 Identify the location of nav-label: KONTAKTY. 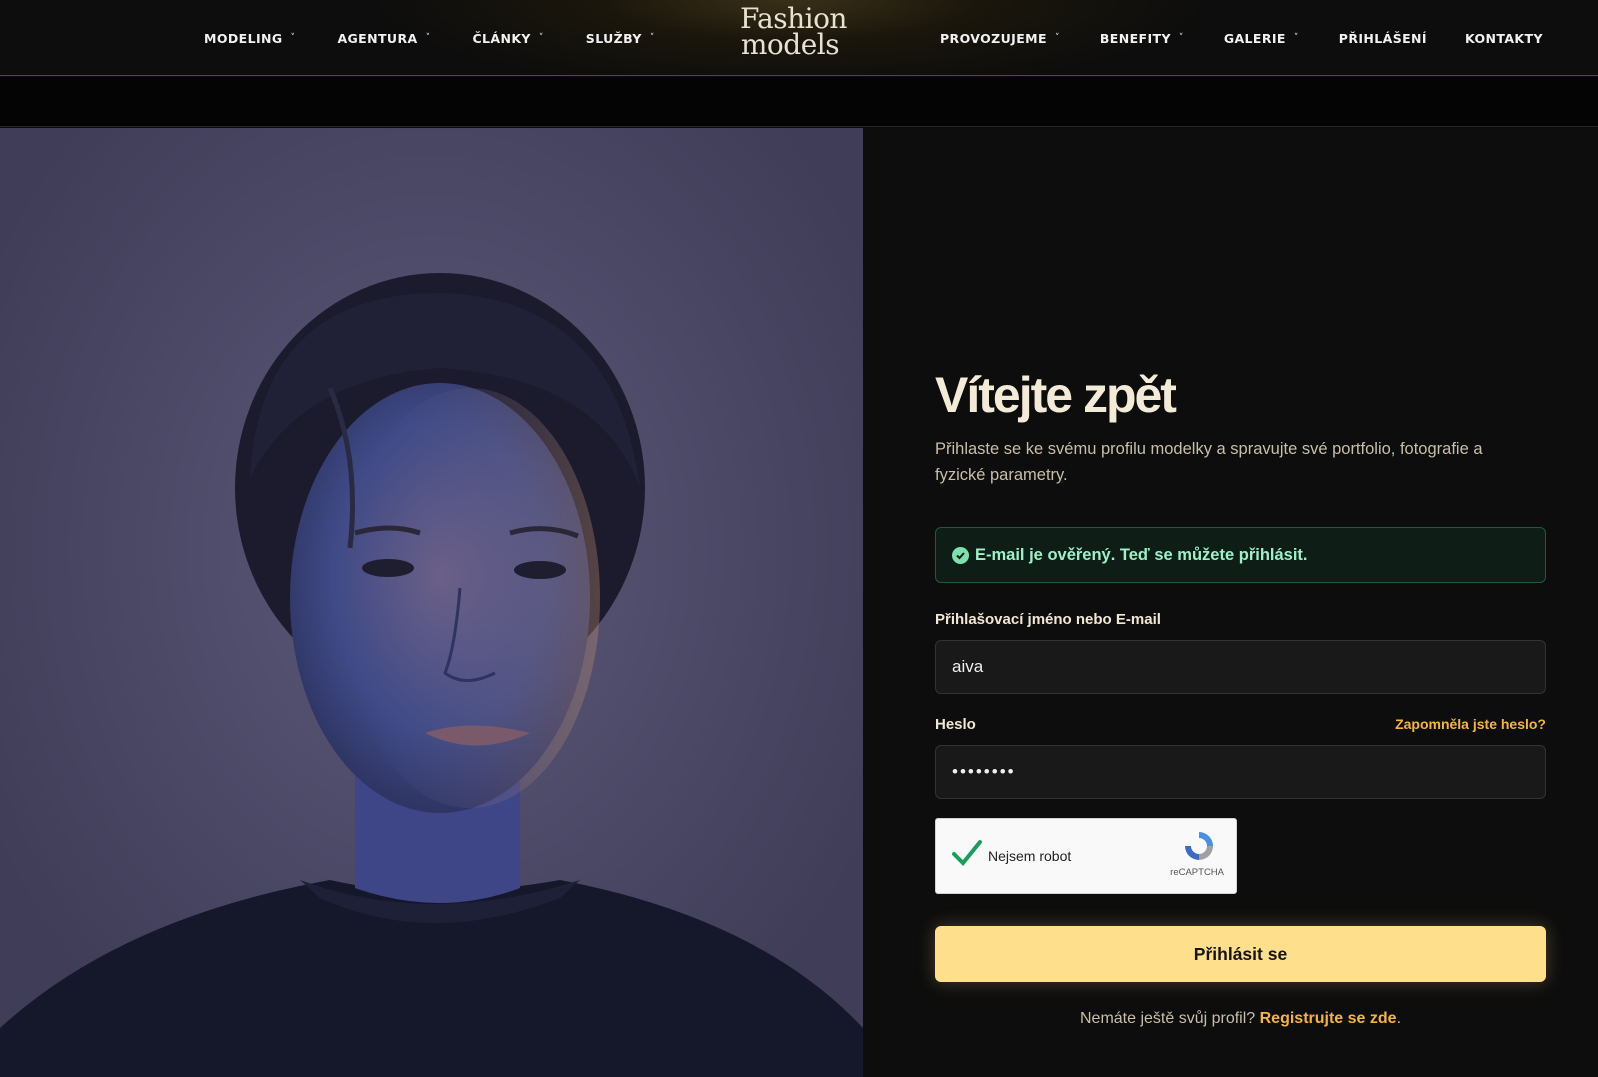
(1503, 38).